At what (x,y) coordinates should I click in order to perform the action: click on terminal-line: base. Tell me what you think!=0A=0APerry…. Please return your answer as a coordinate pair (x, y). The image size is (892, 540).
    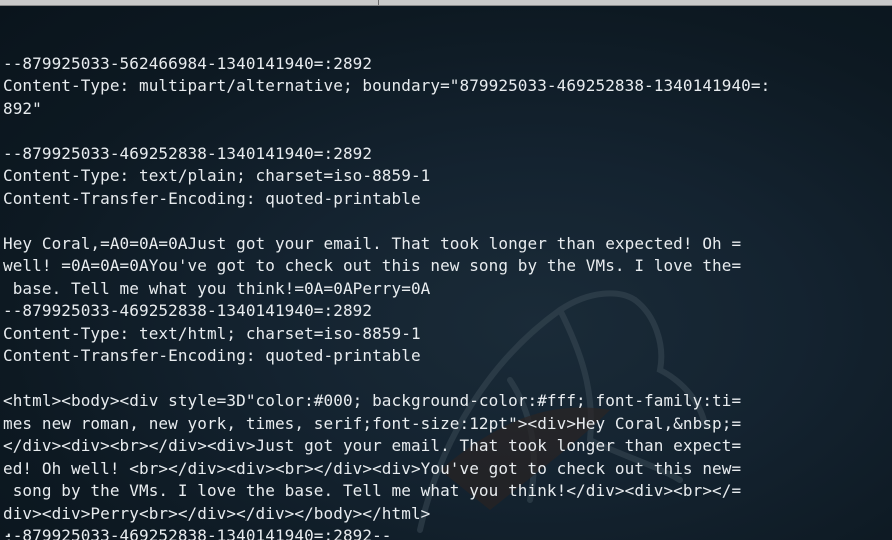
    Looking at the image, I should click on (217, 288).